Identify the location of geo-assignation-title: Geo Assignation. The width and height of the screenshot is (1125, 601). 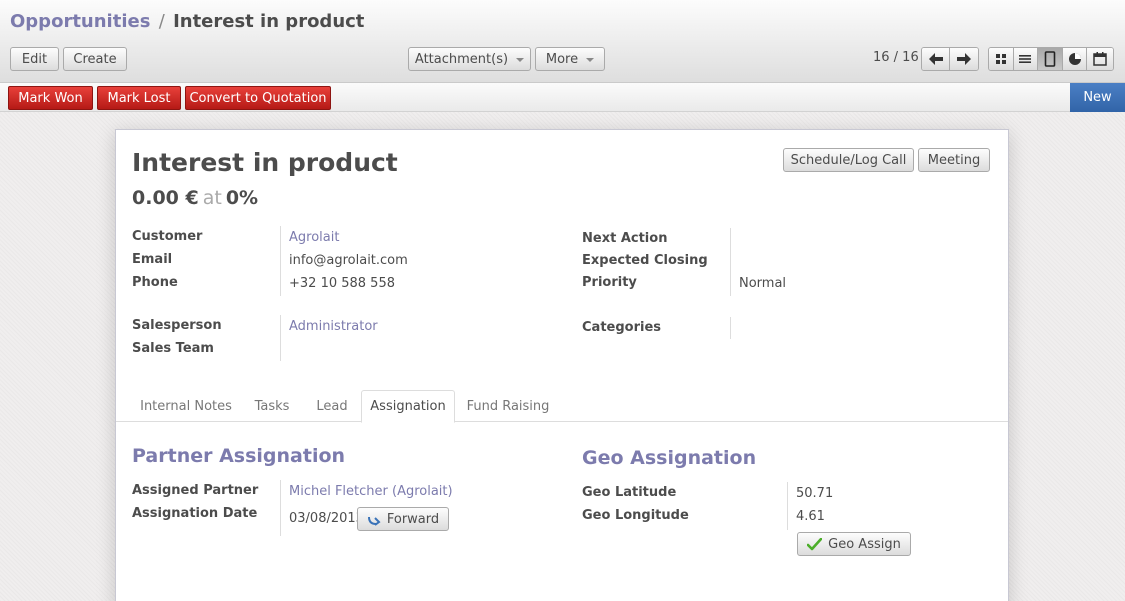
(669, 458).